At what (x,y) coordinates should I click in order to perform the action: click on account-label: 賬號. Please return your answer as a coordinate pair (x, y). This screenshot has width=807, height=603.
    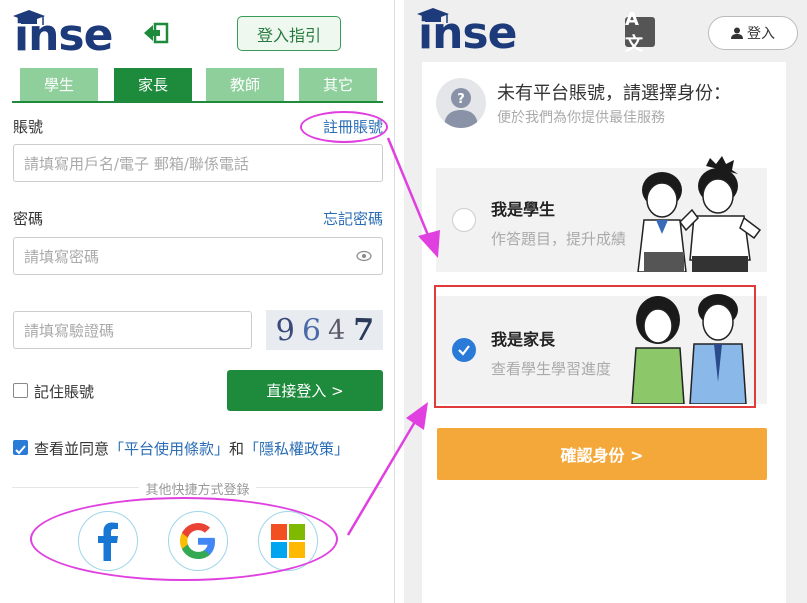
    Looking at the image, I should click on (28, 127).